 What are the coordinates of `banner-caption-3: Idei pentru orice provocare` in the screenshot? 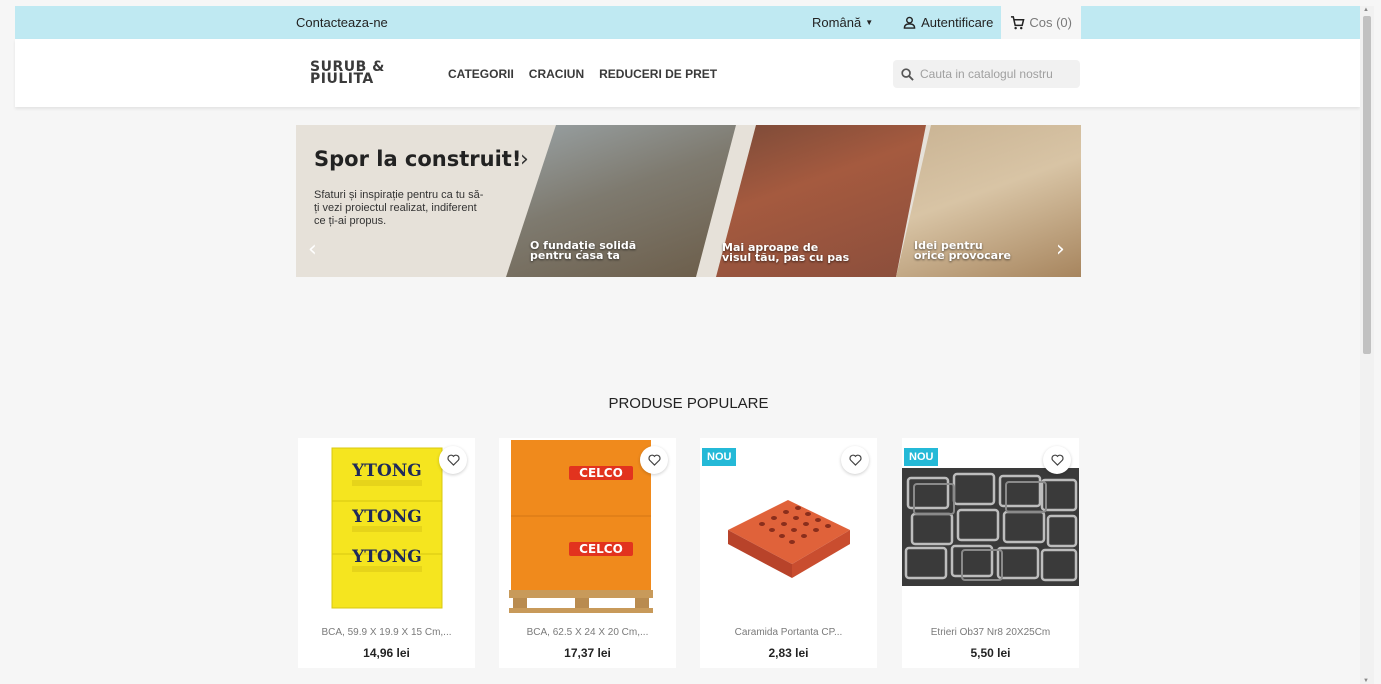 It's located at (979, 251).